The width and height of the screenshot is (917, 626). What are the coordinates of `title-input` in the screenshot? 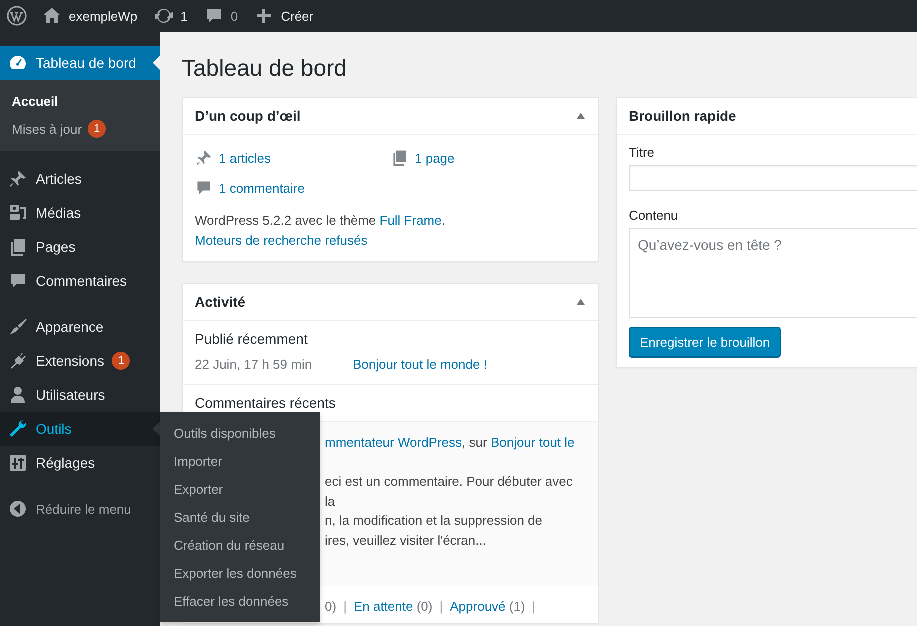 It's located at (773, 178).